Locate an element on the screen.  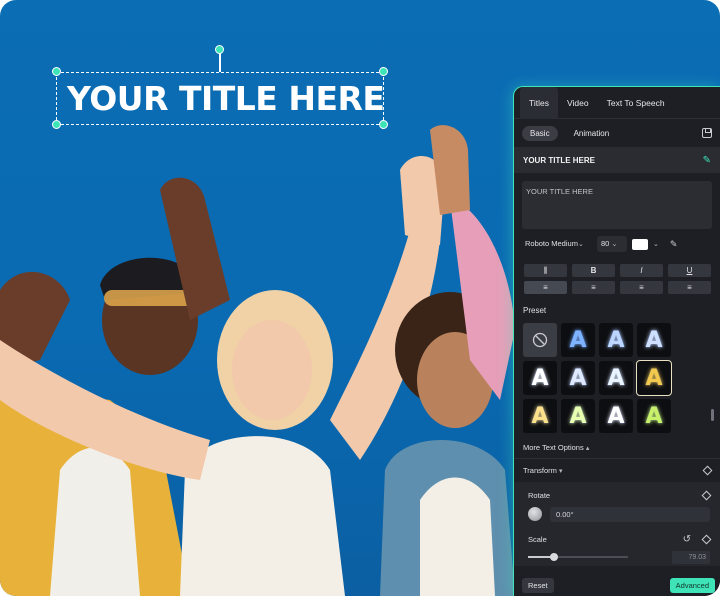
preset-label: Preset is located at coordinates (535, 310).